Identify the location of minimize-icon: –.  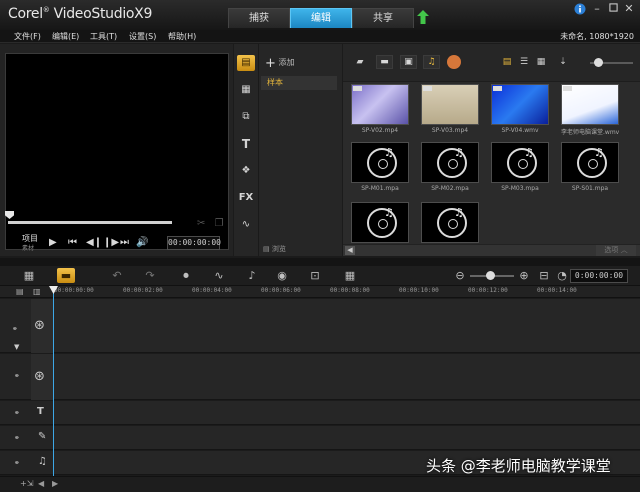
(597, 9).